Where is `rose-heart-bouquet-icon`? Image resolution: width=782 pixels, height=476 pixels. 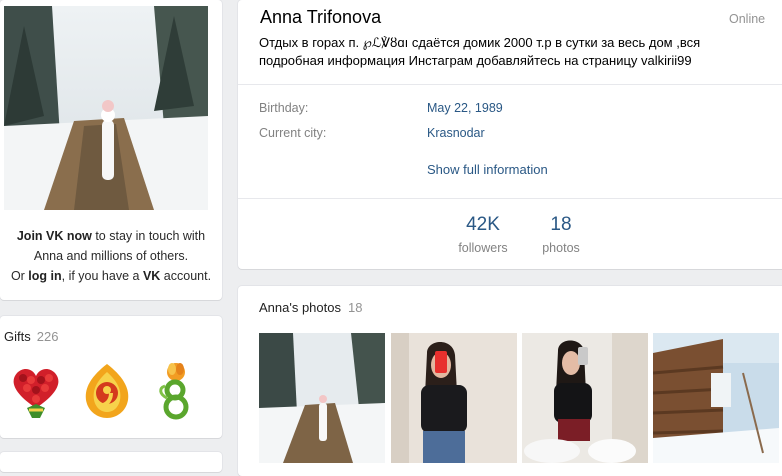
rose-heart-bouquet-icon is located at coordinates (36, 391).